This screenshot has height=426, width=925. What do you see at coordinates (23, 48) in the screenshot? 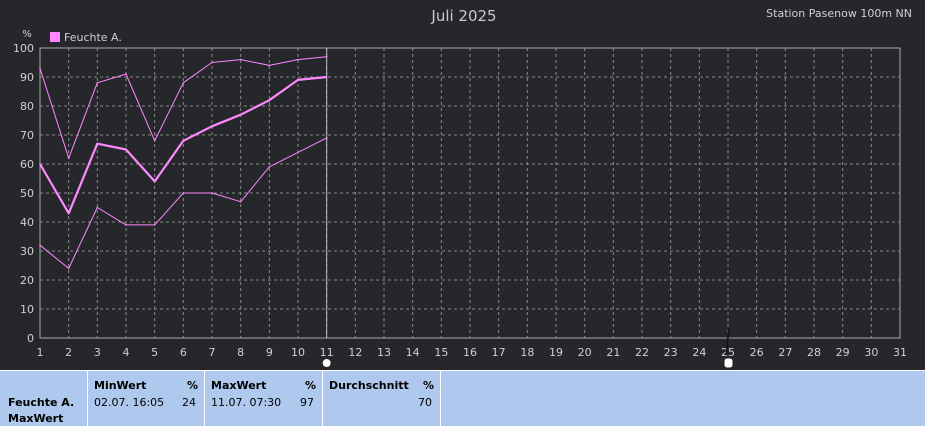
I see `y-tick-label: 100` at bounding box center [23, 48].